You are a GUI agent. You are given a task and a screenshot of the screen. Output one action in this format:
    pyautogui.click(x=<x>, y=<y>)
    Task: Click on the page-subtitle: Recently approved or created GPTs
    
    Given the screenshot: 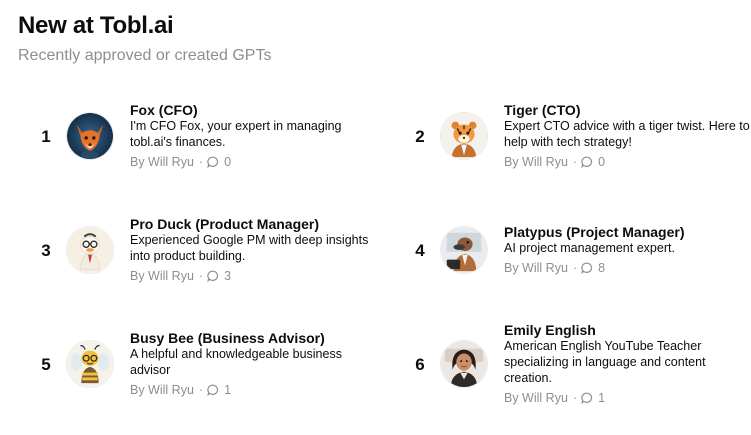 What is the action you would take?
    pyautogui.click(x=145, y=55)
    